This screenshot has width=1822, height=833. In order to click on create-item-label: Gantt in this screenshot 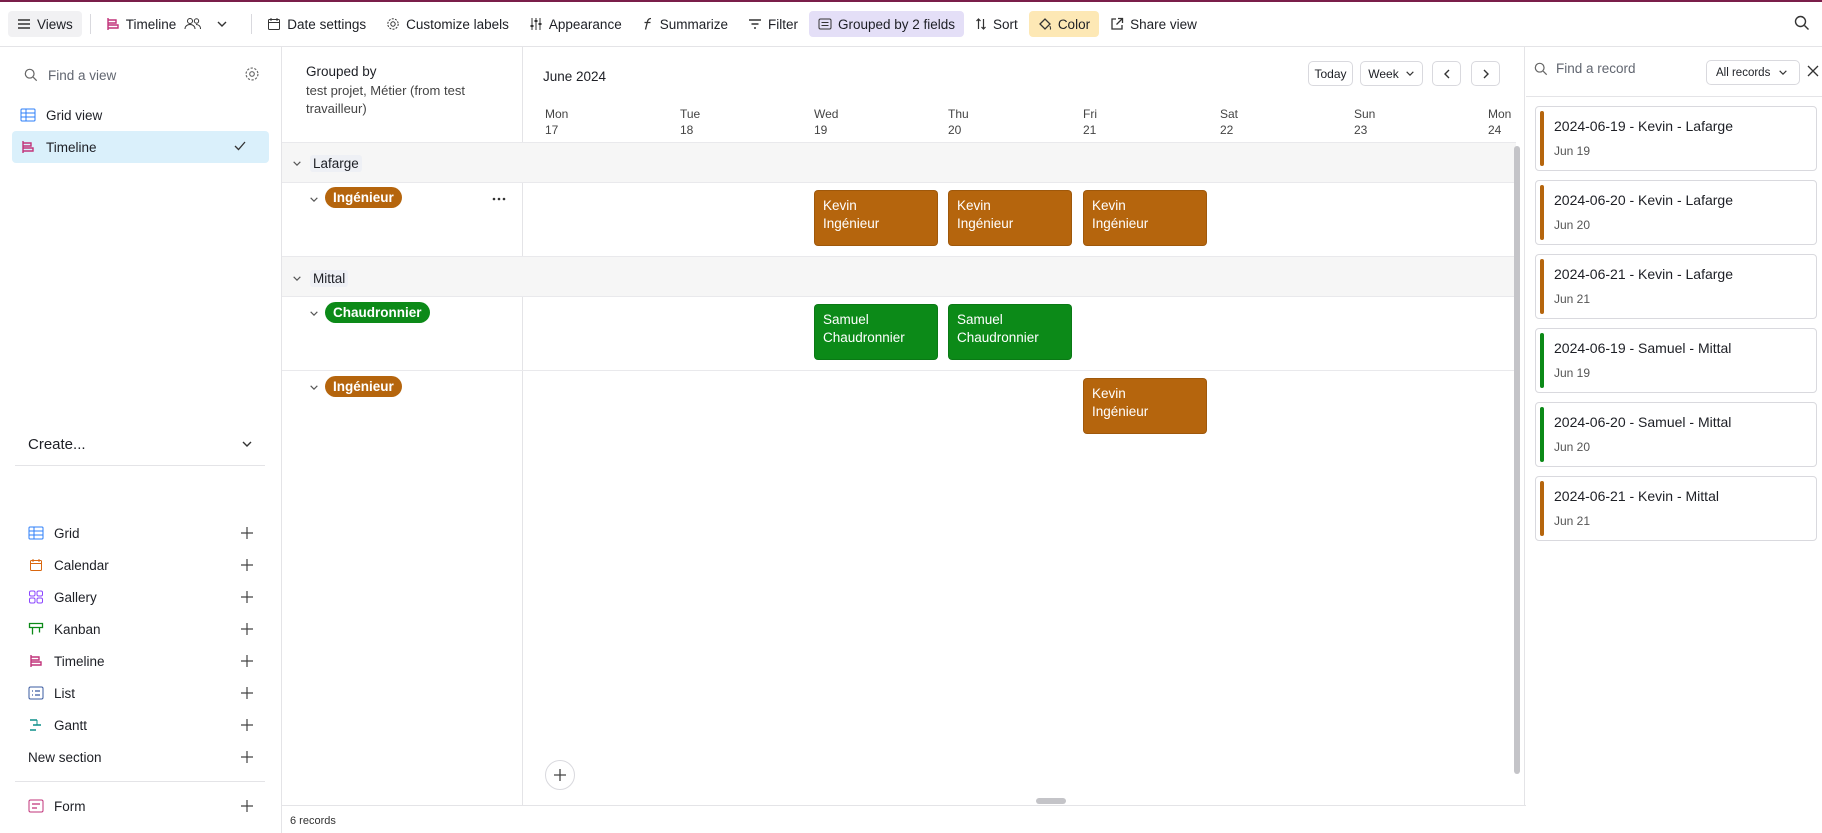, I will do `click(71, 725)`.